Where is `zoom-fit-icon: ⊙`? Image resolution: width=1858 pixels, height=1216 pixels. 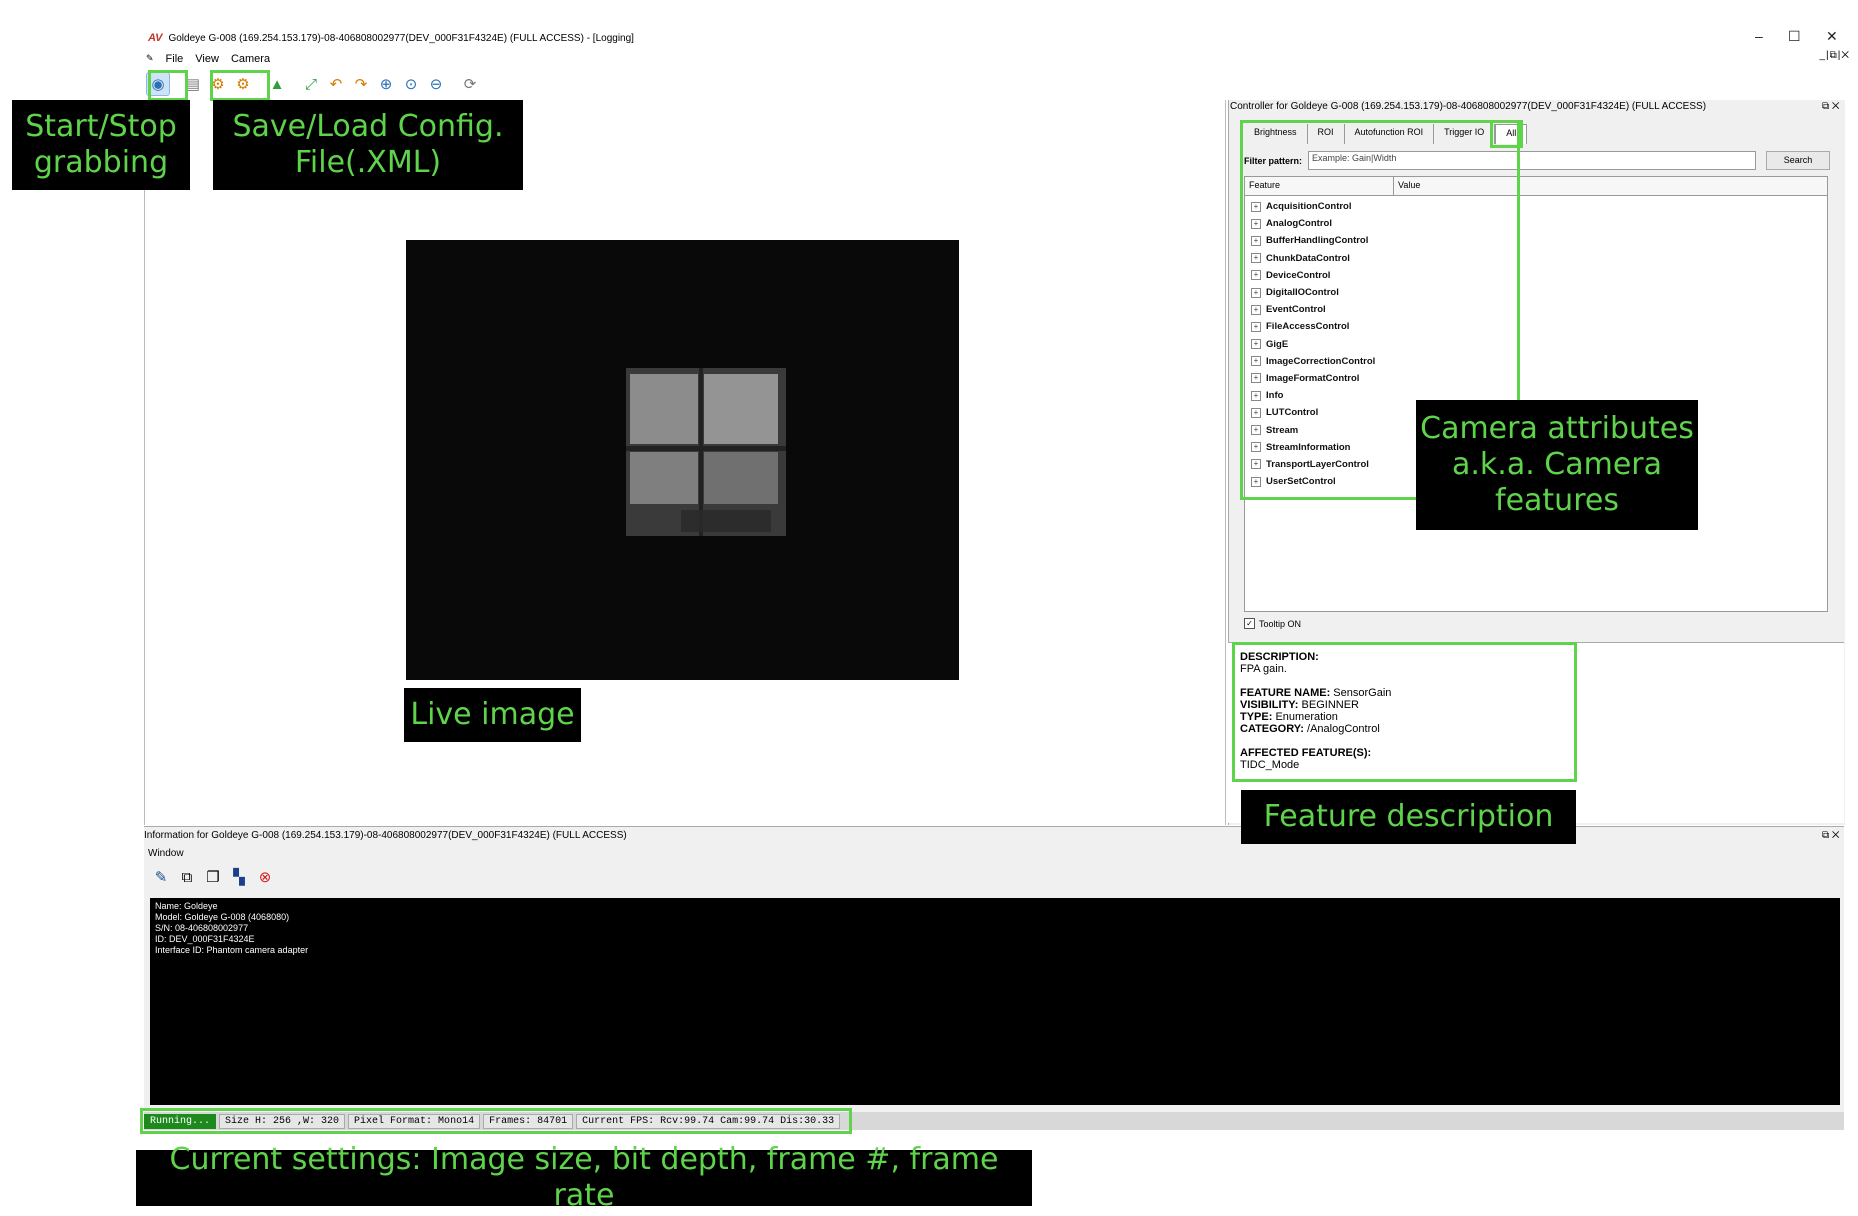 zoom-fit-icon: ⊙ is located at coordinates (411, 84).